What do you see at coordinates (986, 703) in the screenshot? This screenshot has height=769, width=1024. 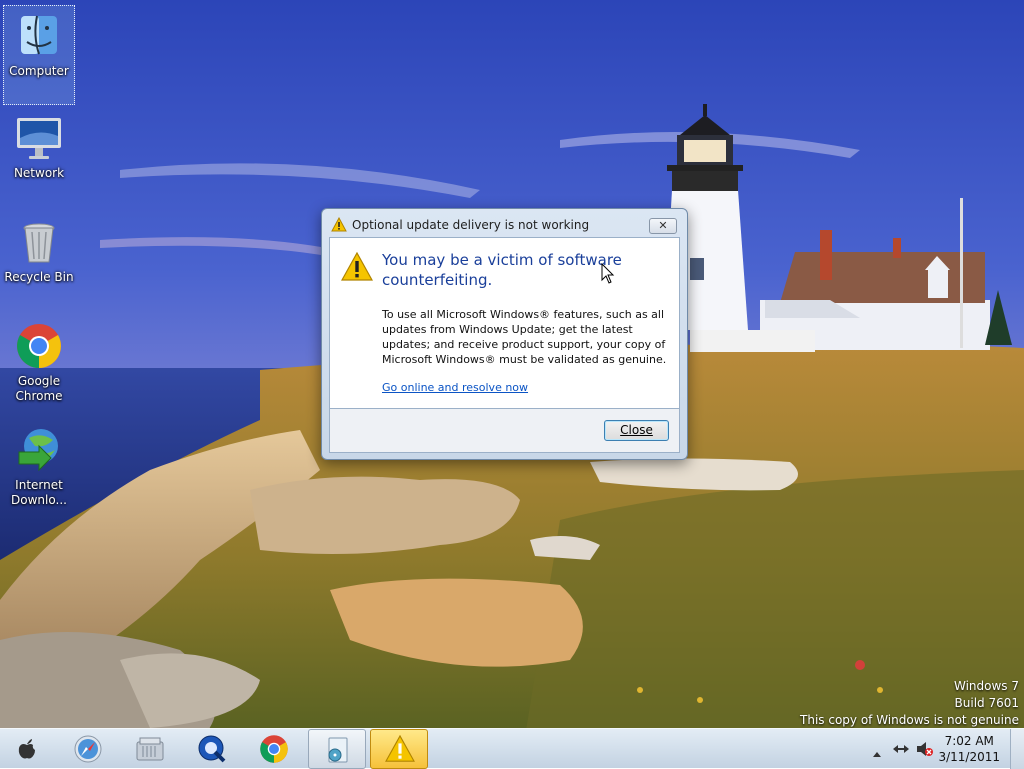 I see `watermark-build: Build 7601` at bounding box center [986, 703].